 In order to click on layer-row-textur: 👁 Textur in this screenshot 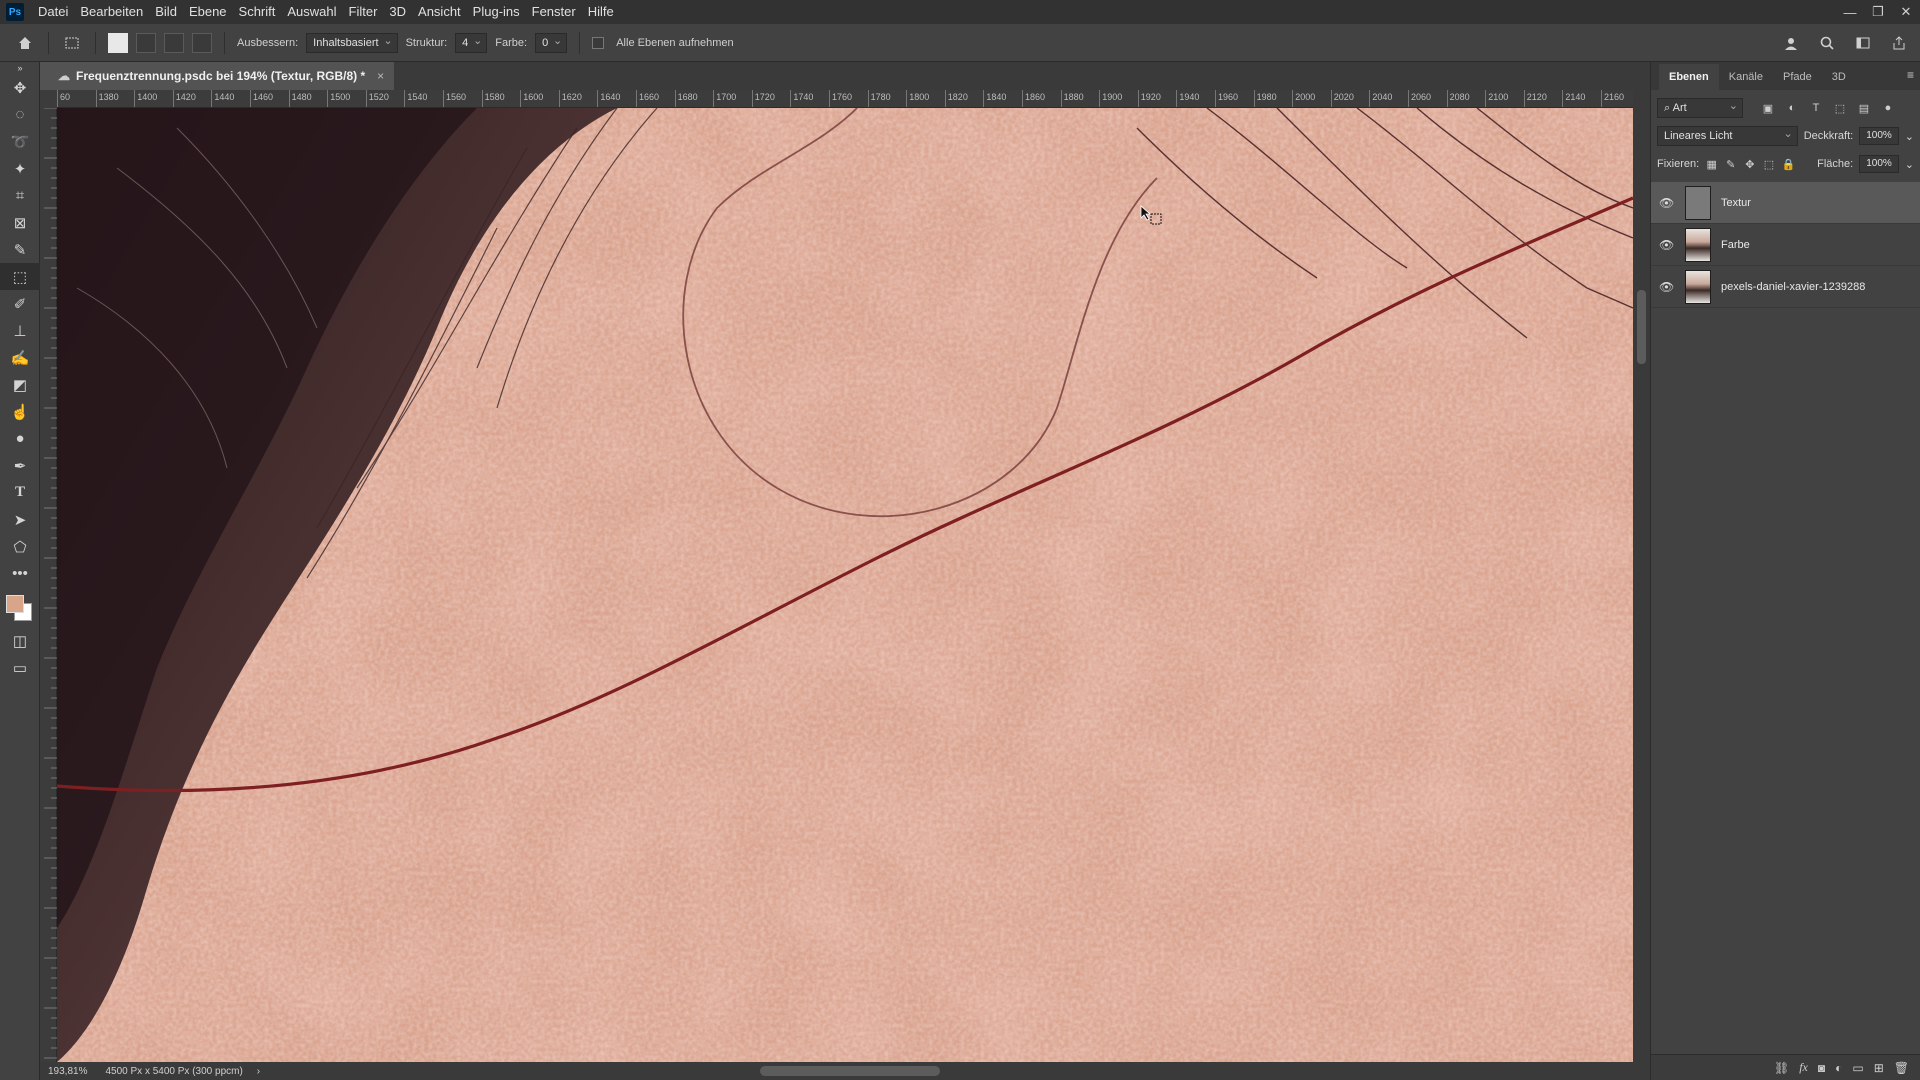, I will do `click(1785, 203)`.